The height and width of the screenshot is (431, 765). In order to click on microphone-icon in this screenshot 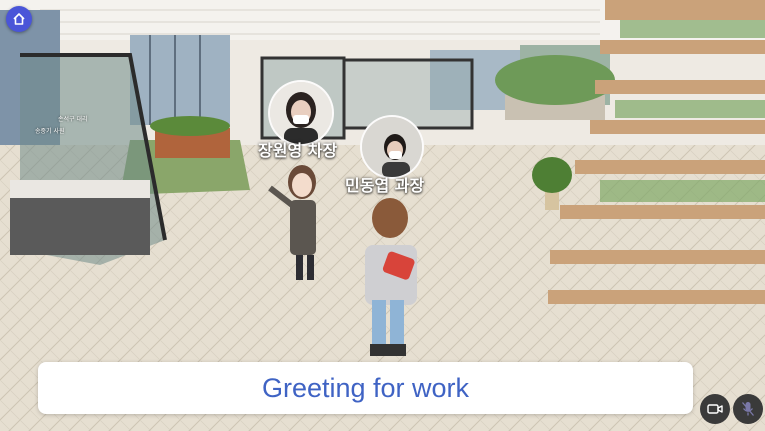, I will do `click(748, 409)`.